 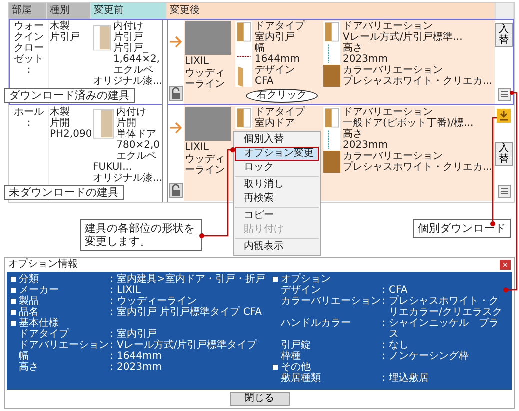 I want to click on menu-item: 内観表示, so click(x=277, y=247).